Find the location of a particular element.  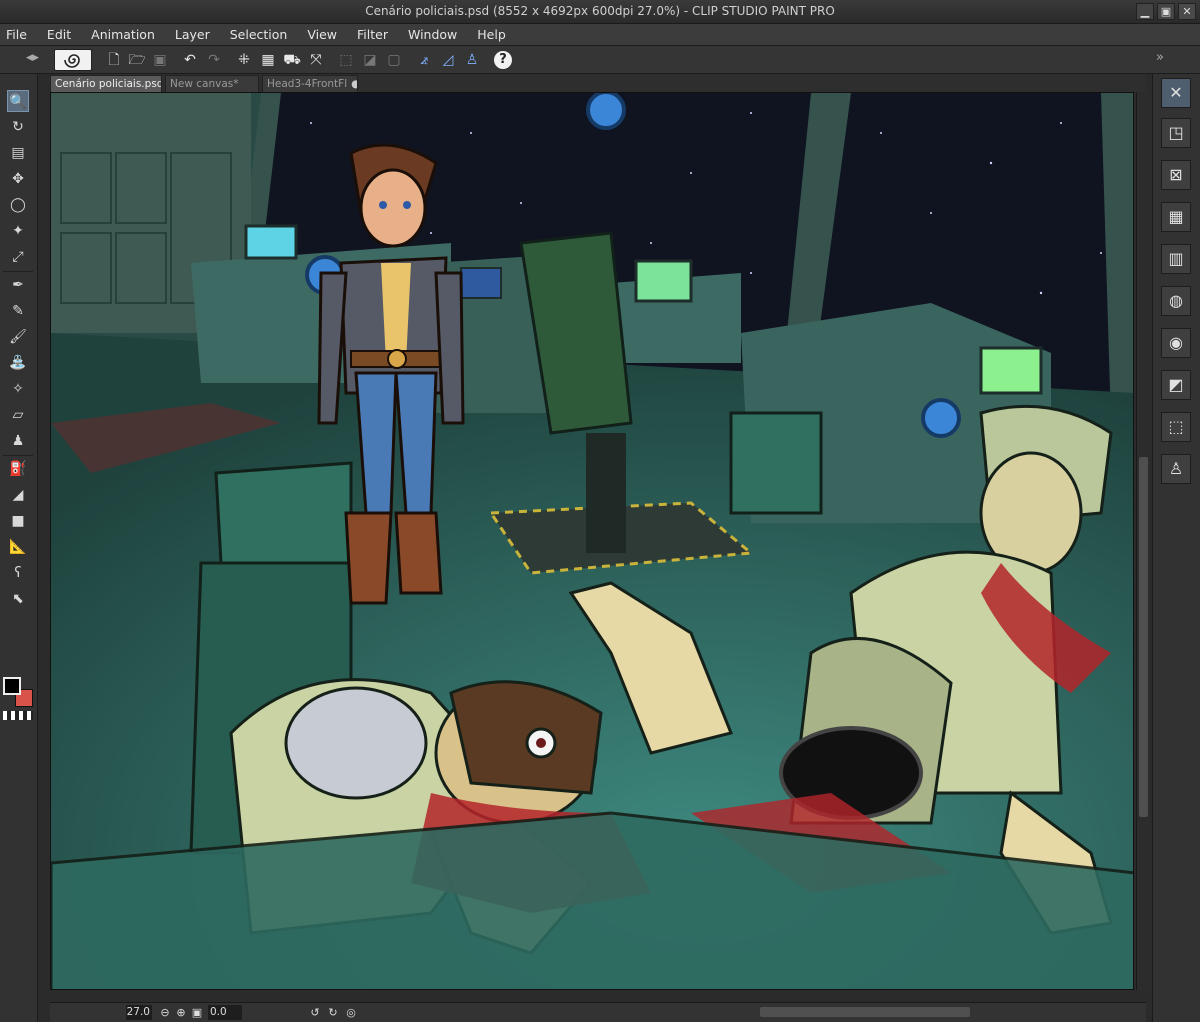

reset-rotation-icon: ◎ is located at coordinates (351, 1012).